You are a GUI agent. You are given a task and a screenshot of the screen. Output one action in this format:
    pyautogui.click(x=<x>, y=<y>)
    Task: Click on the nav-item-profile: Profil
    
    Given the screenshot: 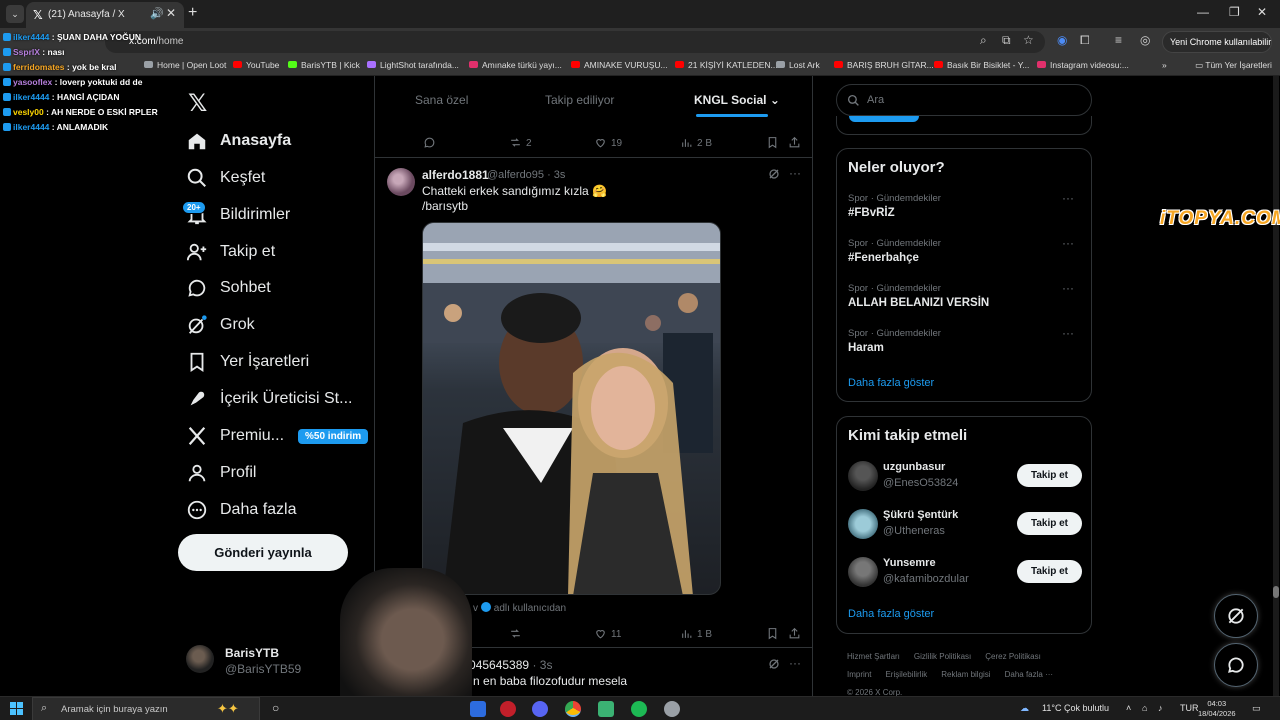 What is the action you would take?
    pyautogui.click(x=221, y=473)
    